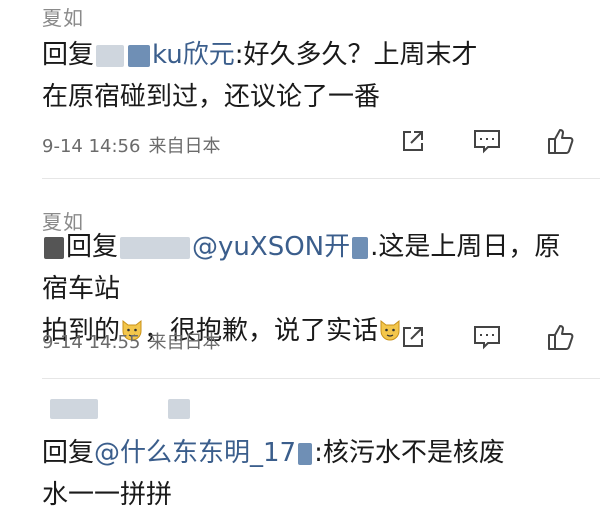 This screenshot has height=516, width=600. I want to click on mention-link: @yuXSON开, so click(271, 247).